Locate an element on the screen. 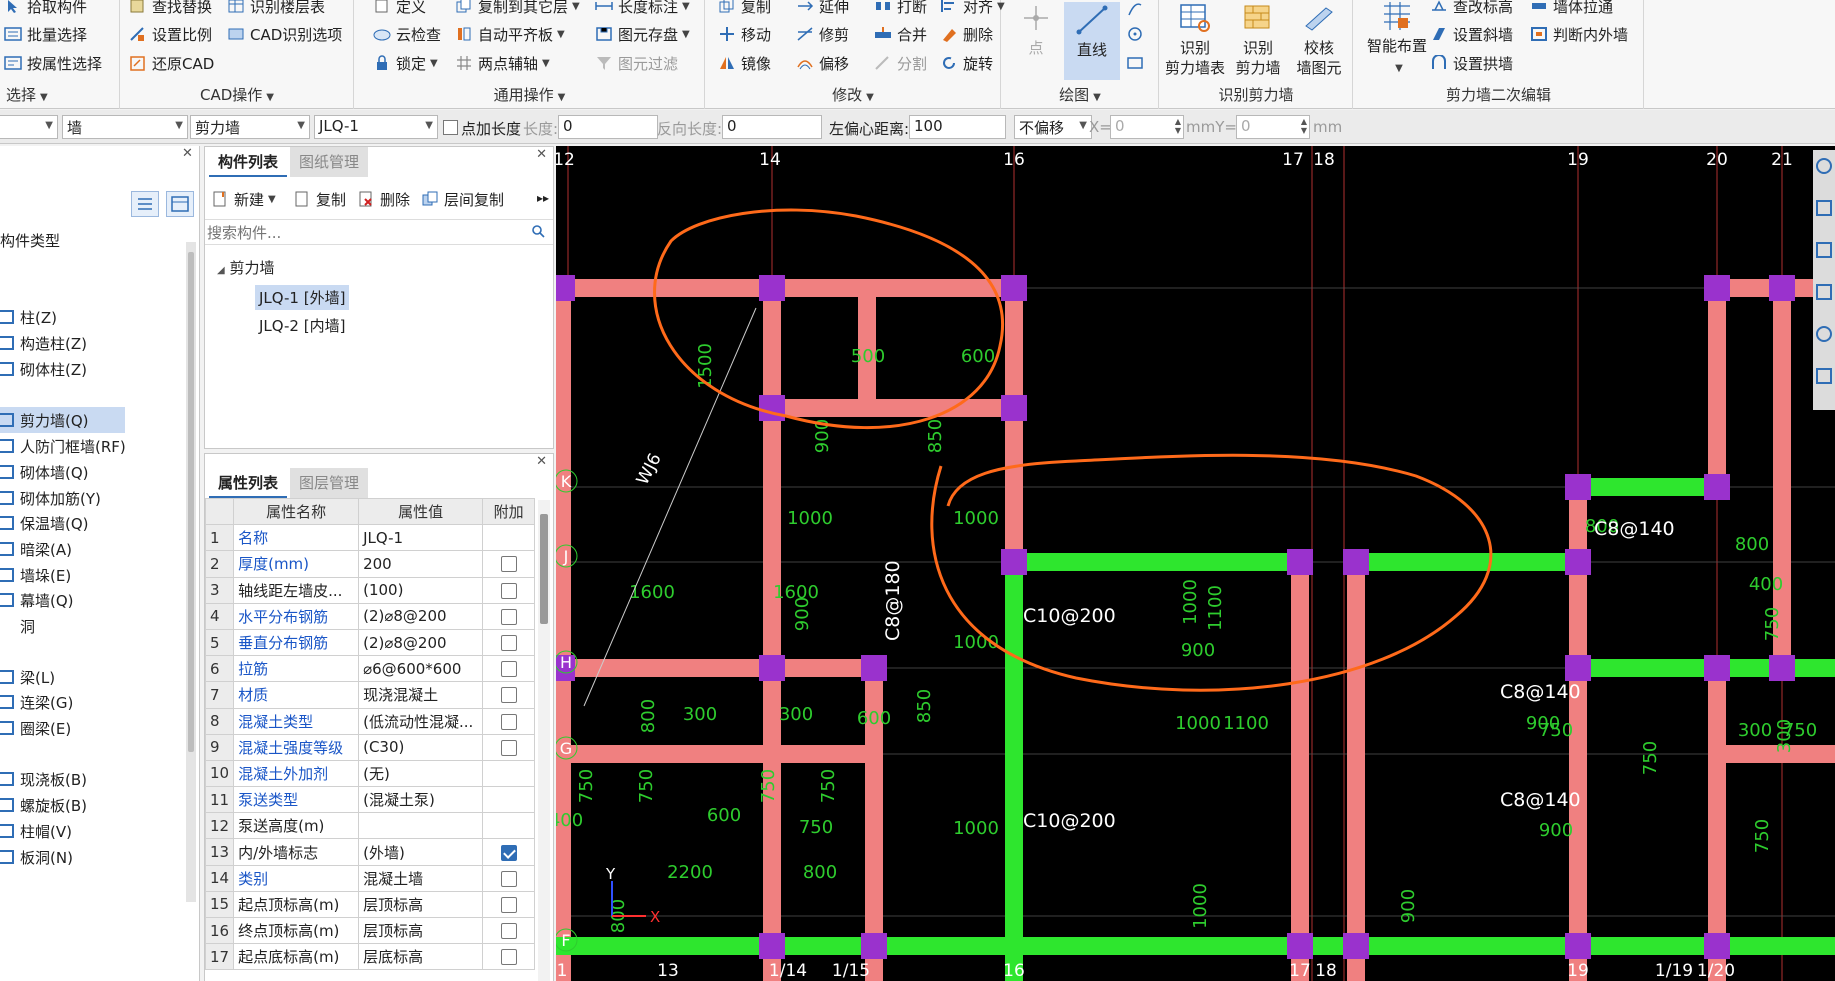  recognize-wall-table-button: 识别 剪力墙表 is located at coordinates (1195, 40).